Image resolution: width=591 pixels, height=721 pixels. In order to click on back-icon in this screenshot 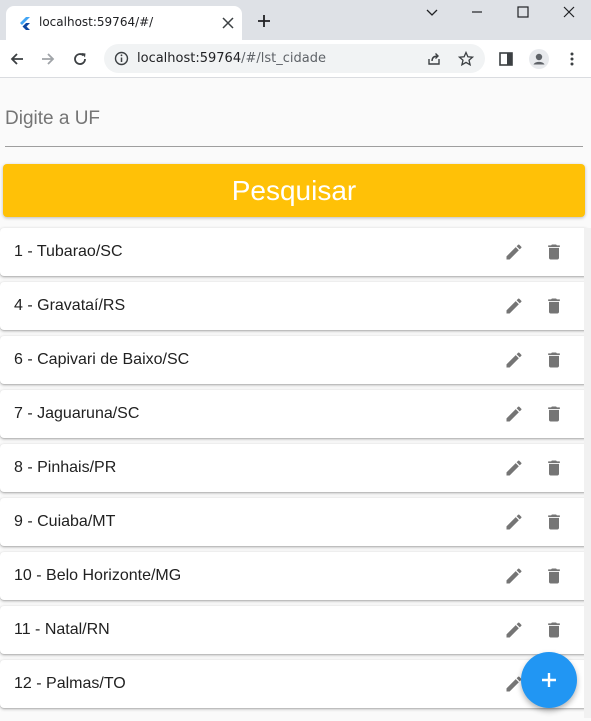, I will do `click(17, 59)`.